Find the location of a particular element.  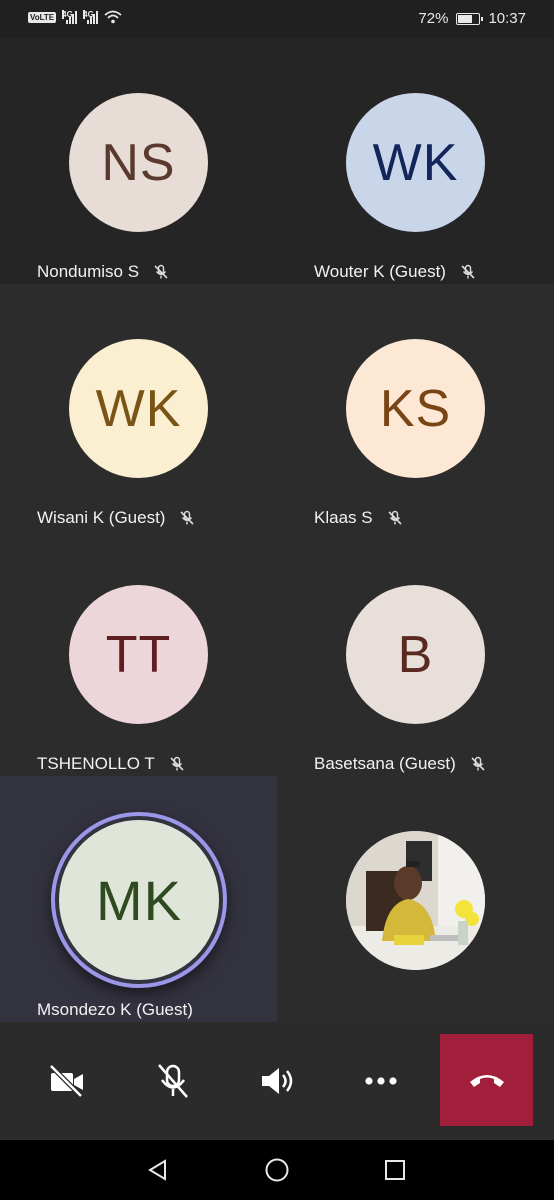

clock: 10:37 is located at coordinates (507, 18).